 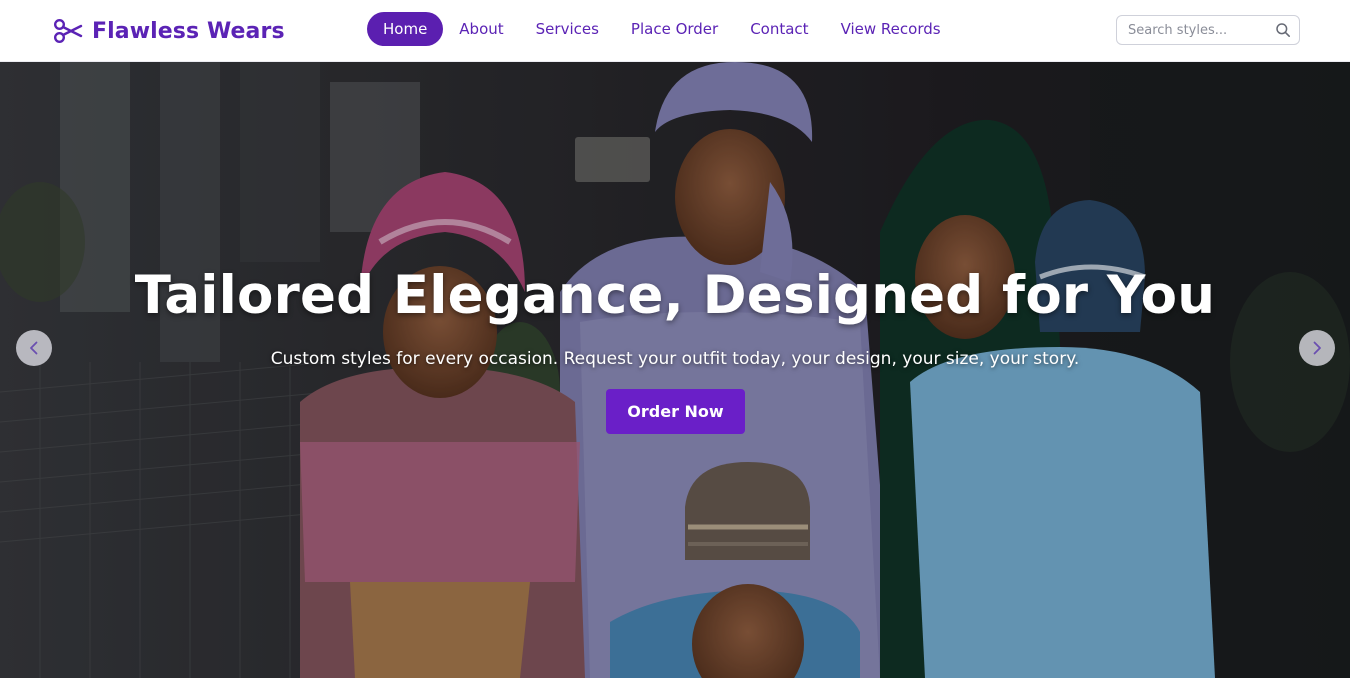 What do you see at coordinates (779, 29) in the screenshot?
I see `nav-contact: Contact` at bounding box center [779, 29].